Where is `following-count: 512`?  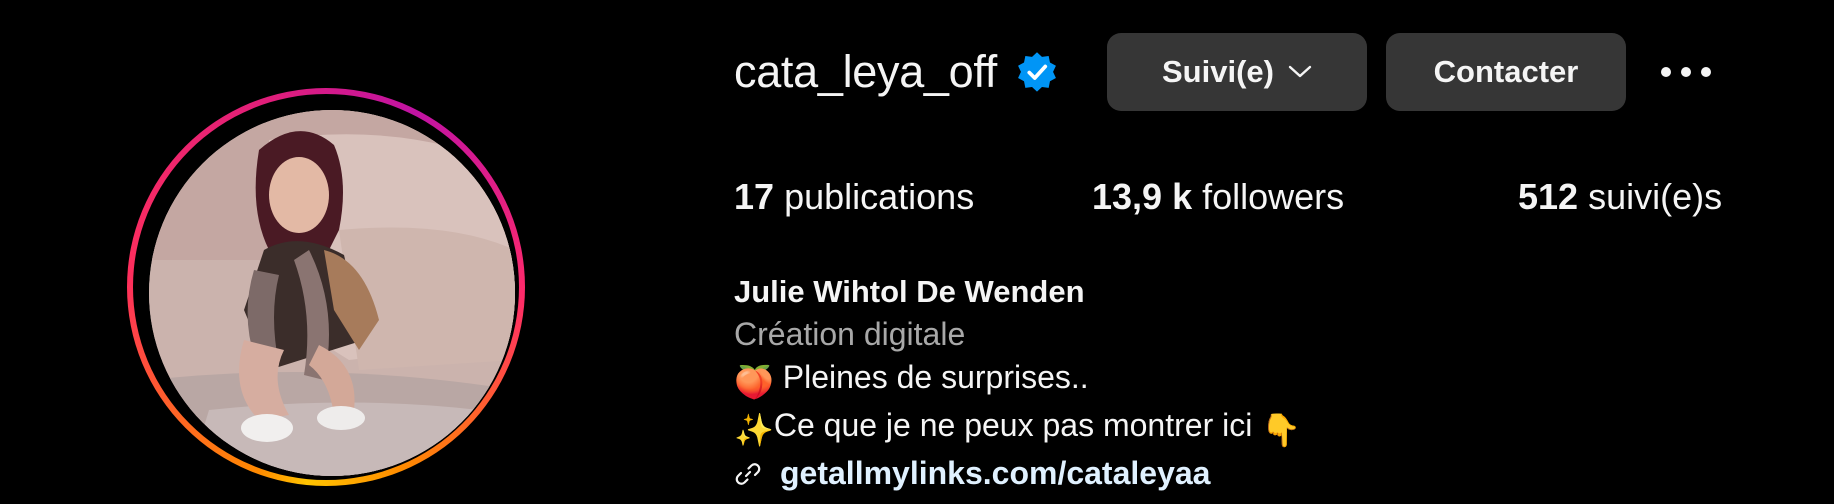 following-count: 512 is located at coordinates (1548, 196).